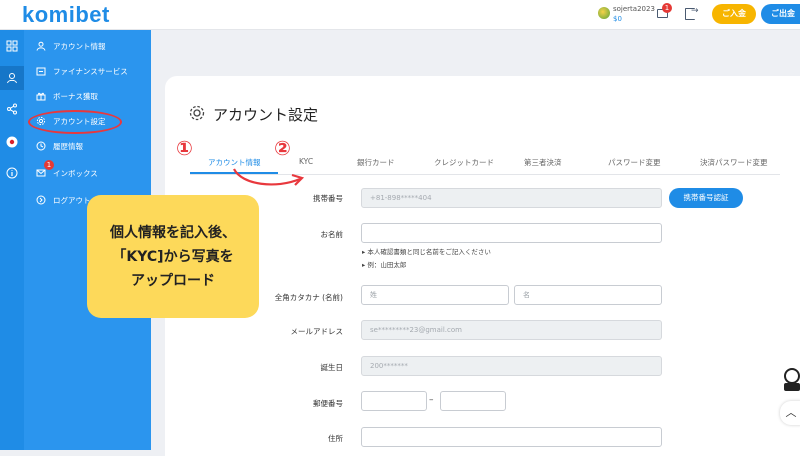 The height and width of the screenshot is (456, 800). I want to click on sidebar-item-label: ボーナス獲取, so click(75, 96).